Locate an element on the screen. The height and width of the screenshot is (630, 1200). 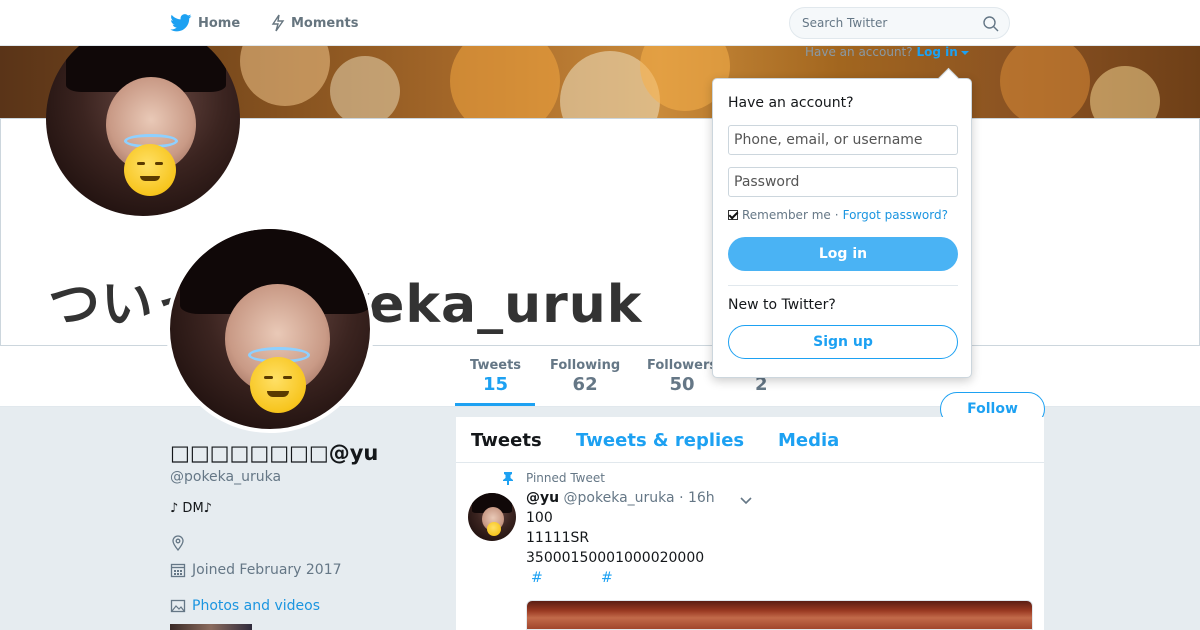
have-account-prompt: Have an account? Log in is located at coordinates (887, 52).